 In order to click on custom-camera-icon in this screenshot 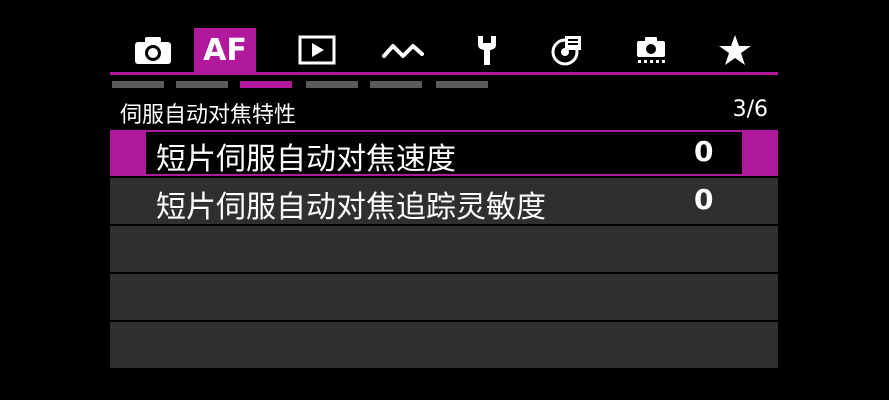, I will do `click(651, 50)`.